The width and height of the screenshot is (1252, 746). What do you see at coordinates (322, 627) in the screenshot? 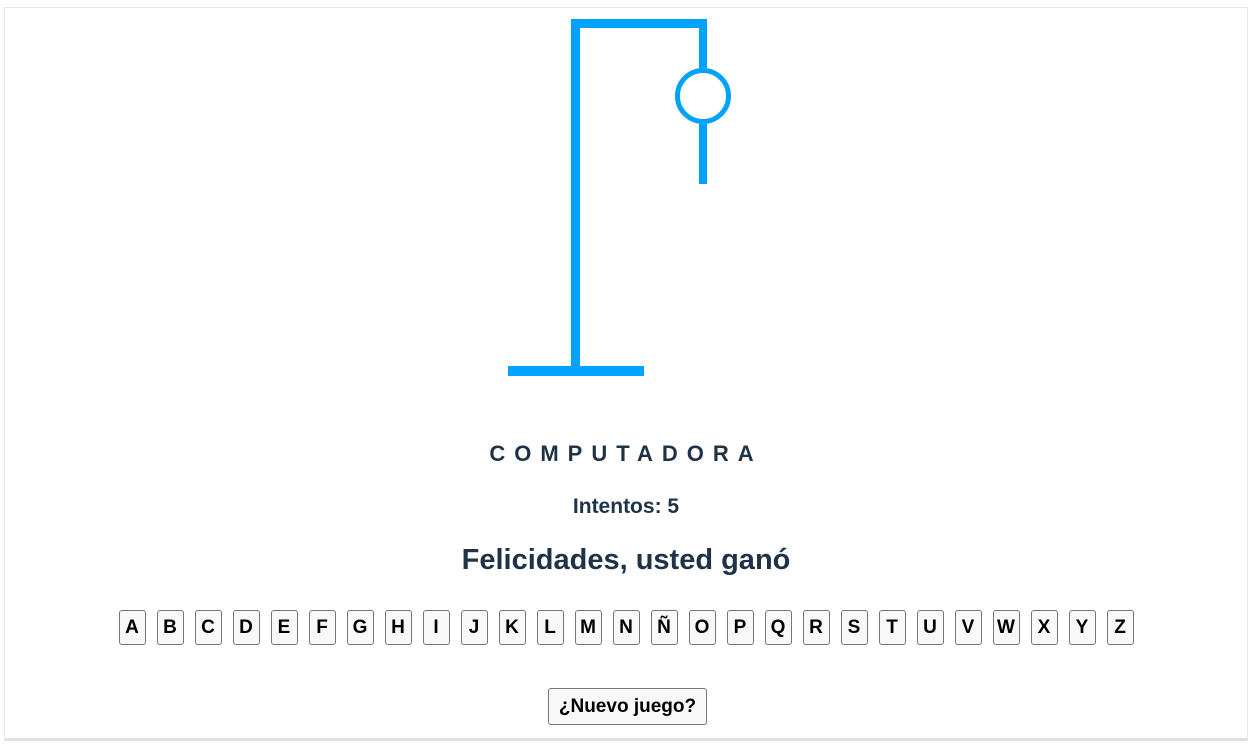
I see `letter-button: F` at bounding box center [322, 627].